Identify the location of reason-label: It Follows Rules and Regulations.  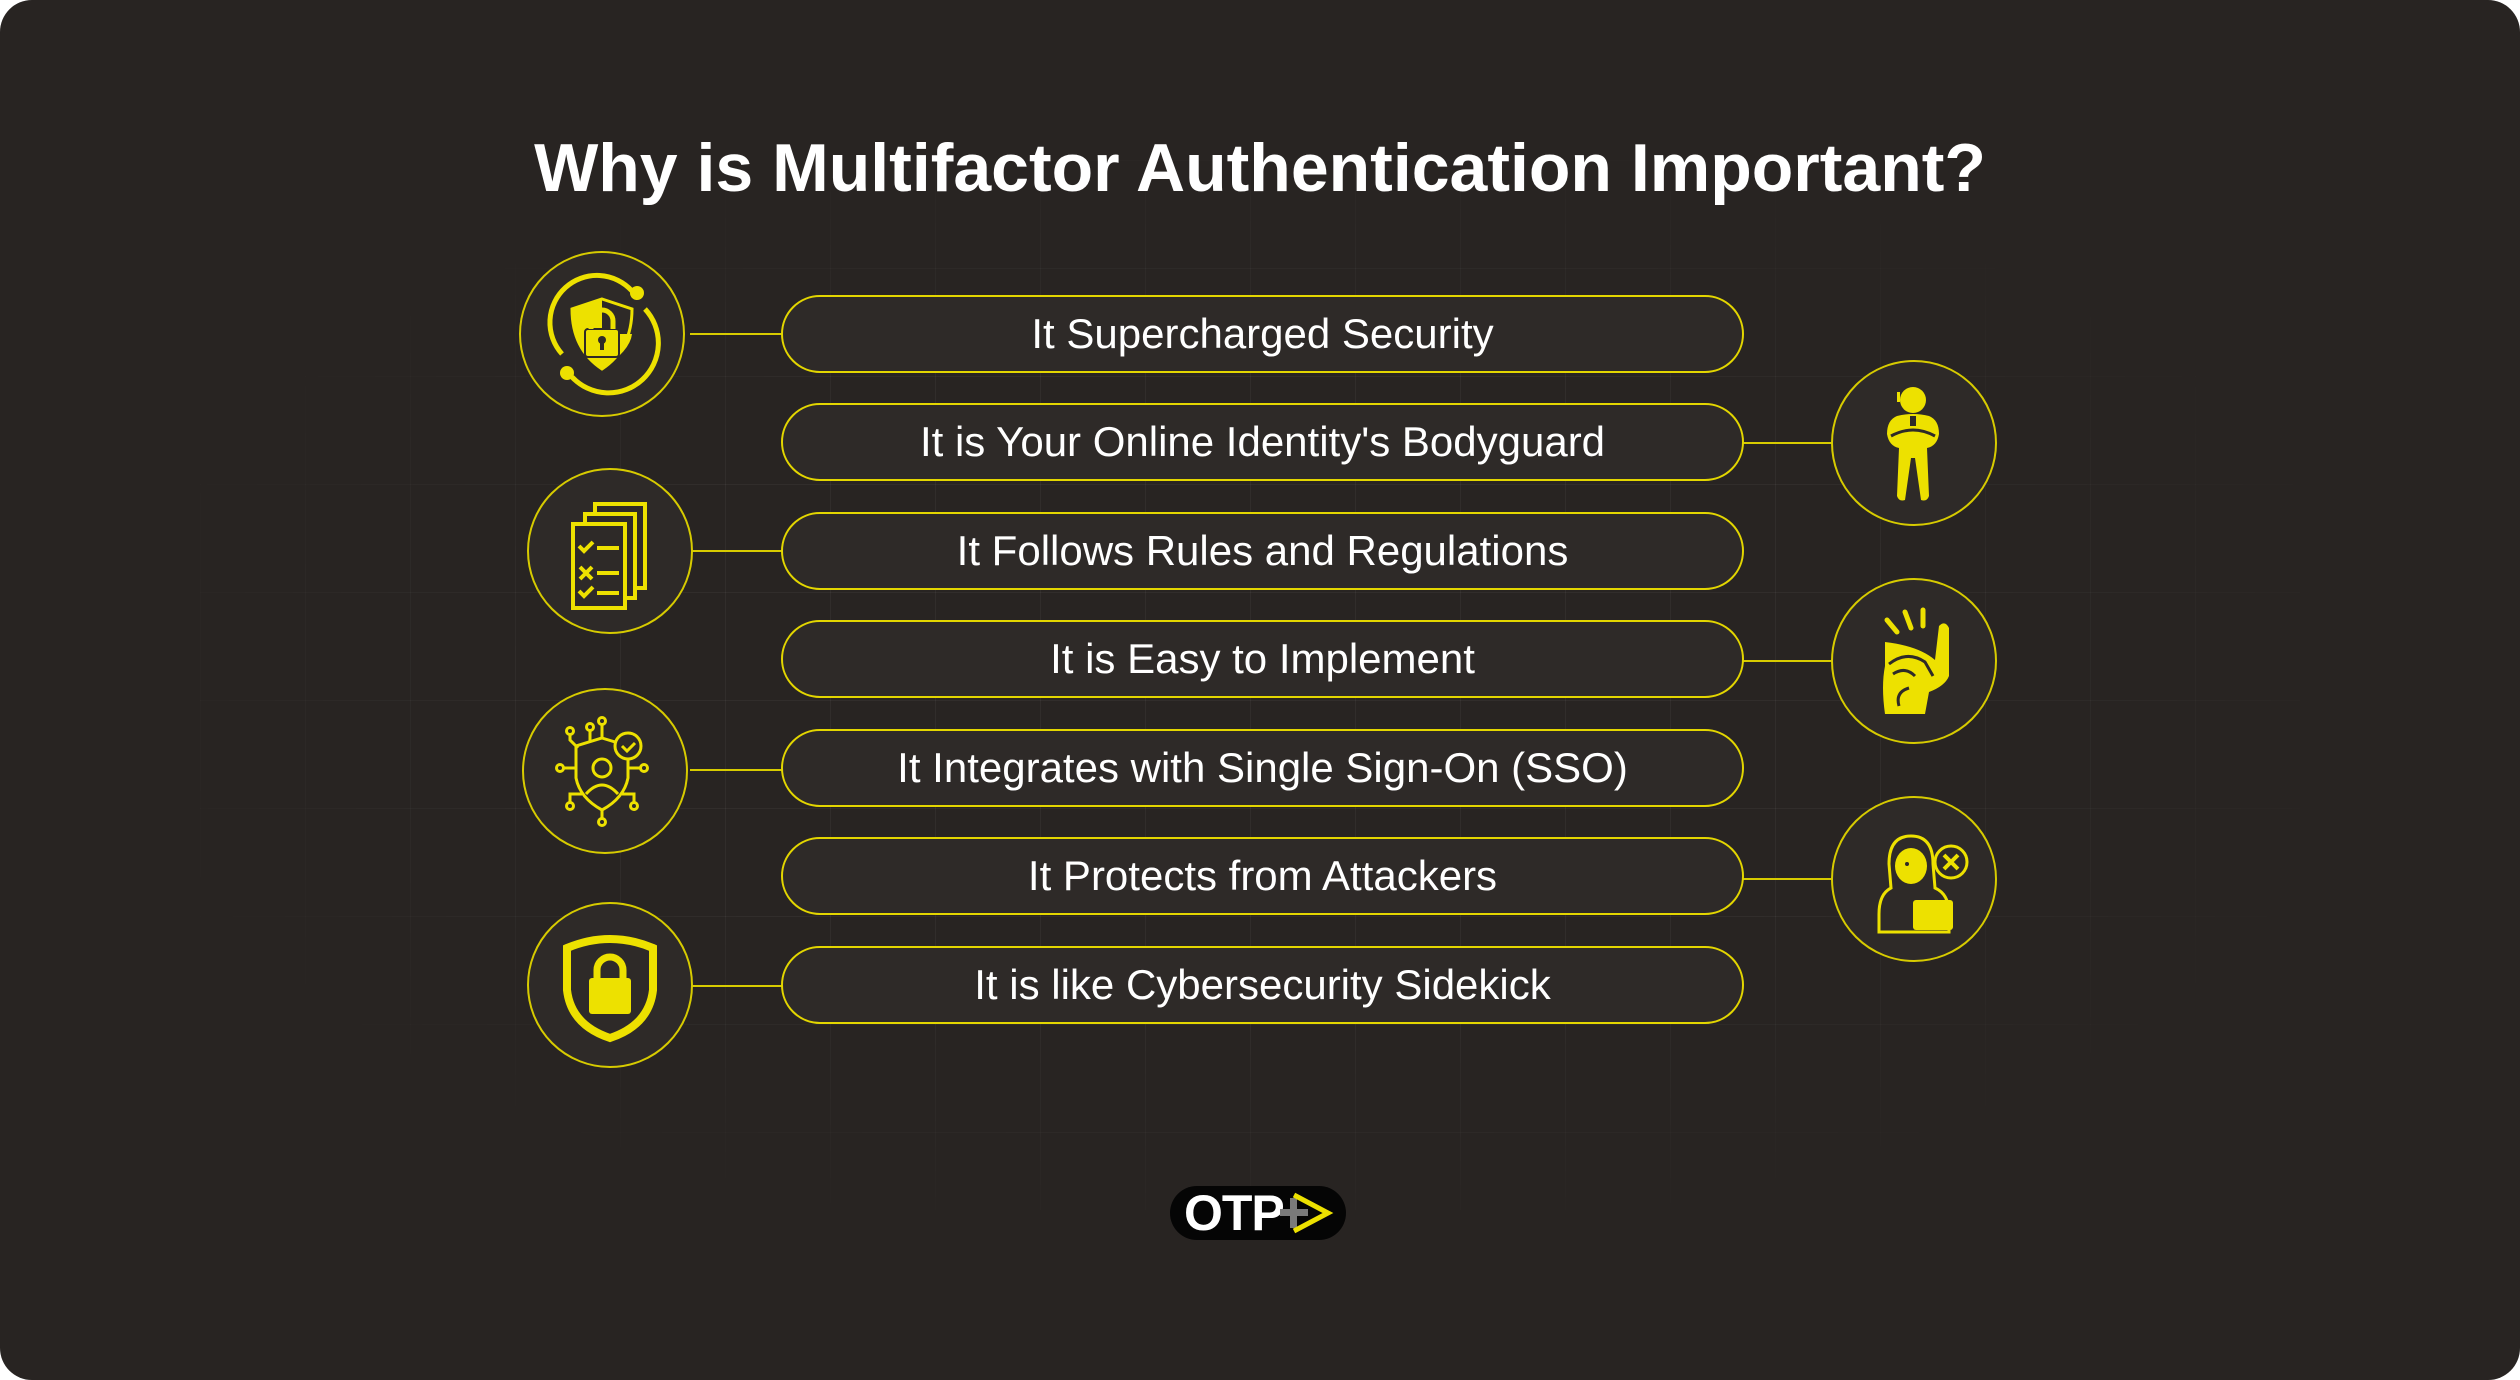
(1262, 550).